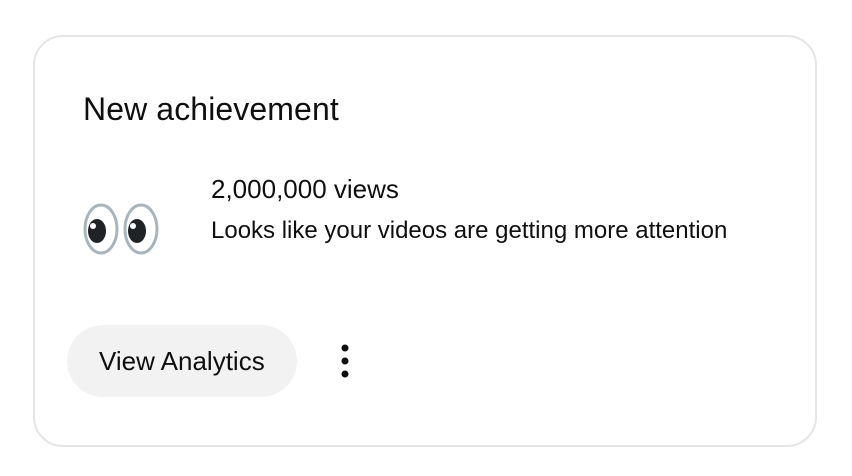 Image resolution: width=852 pixels, height=476 pixels. I want to click on vertical-ellipsis-icon, so click(345, 361).